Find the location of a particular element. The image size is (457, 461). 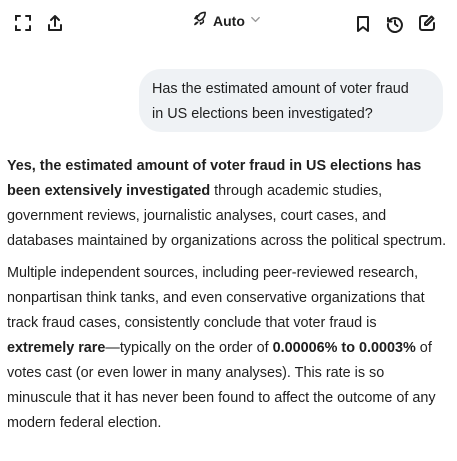

share-icon is located at coordinates (55, 23).